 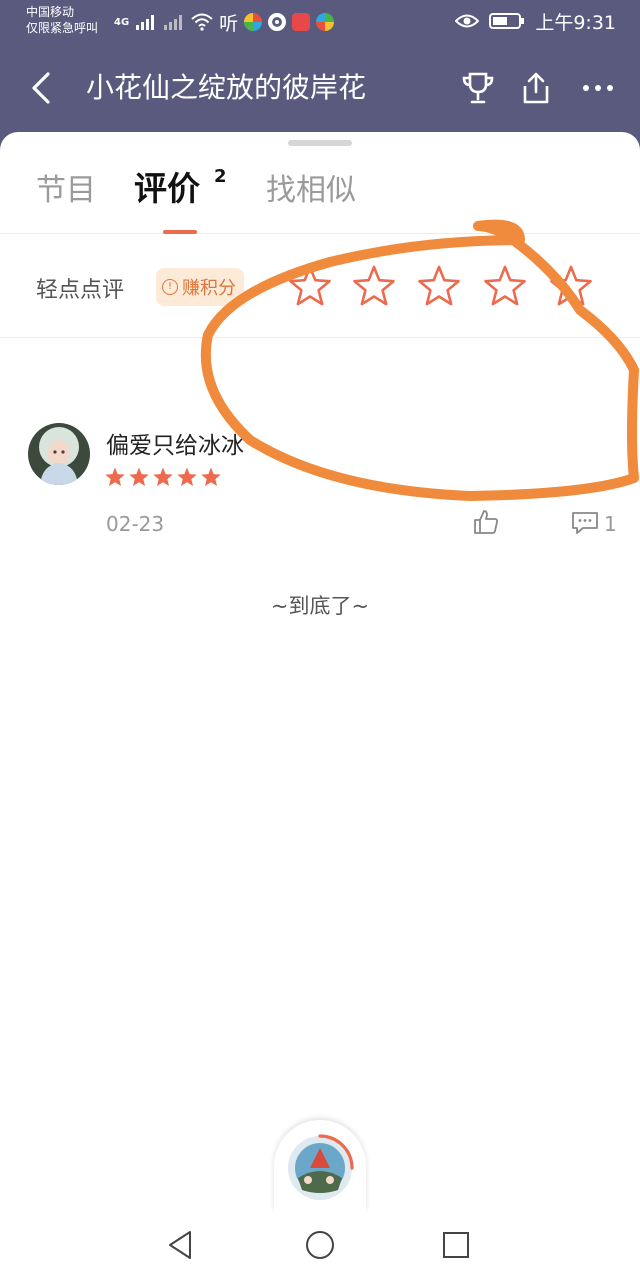 I want to click on tab-programs: 节目, so click(x=66, y=191).